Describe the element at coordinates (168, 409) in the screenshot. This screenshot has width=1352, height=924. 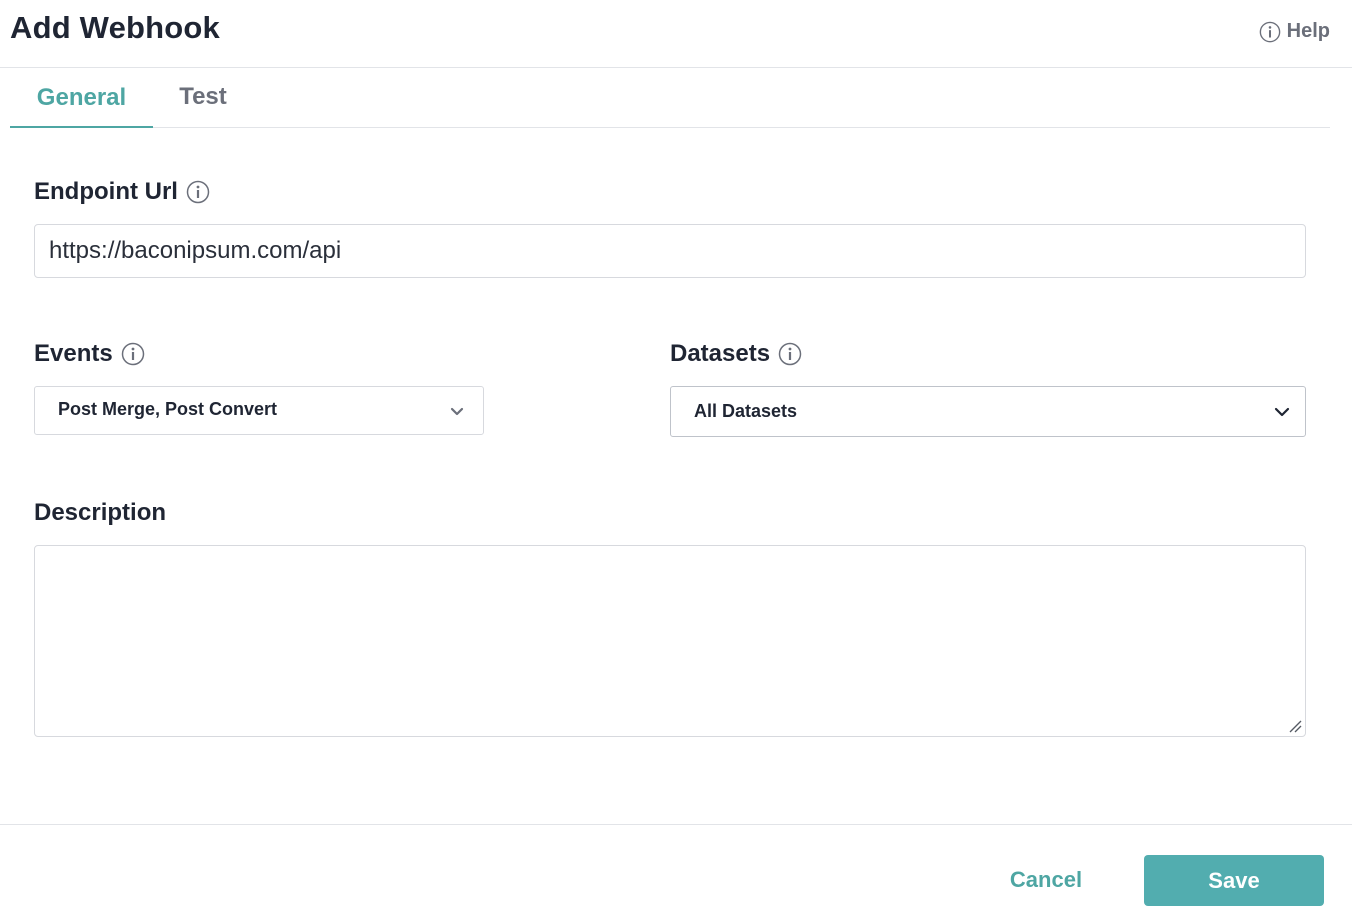
I see `events-selected-value: Post Merge, Post Convert` at that location.